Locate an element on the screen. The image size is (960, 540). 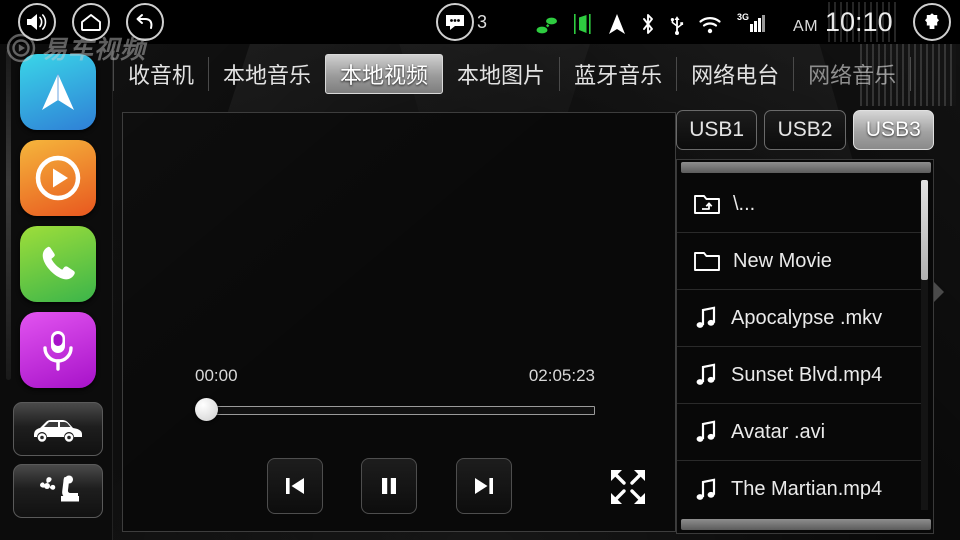
microphone-icon is located at coordinates (58, 350).